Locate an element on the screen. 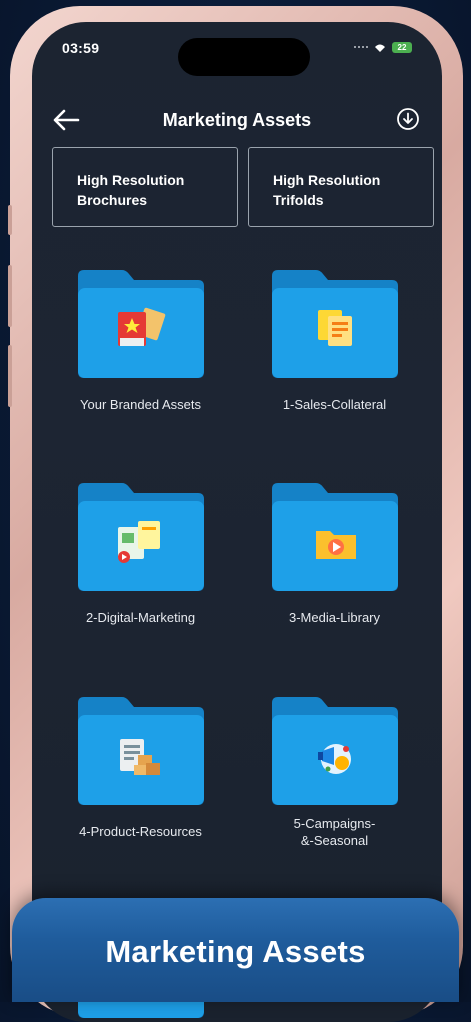 Image resolution: width=471 pixels, height=1022 pixels. banner-title: Marketing Assets is located at coordinates (235, 951).